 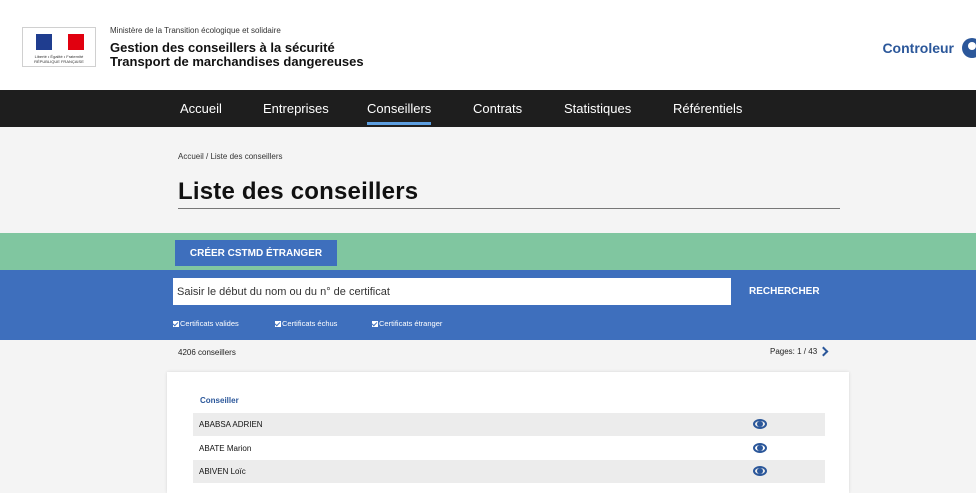 What do you see at coordinates (509, 208) in the screenshot?
I see `title-divider` at bounding box center [509, 208].